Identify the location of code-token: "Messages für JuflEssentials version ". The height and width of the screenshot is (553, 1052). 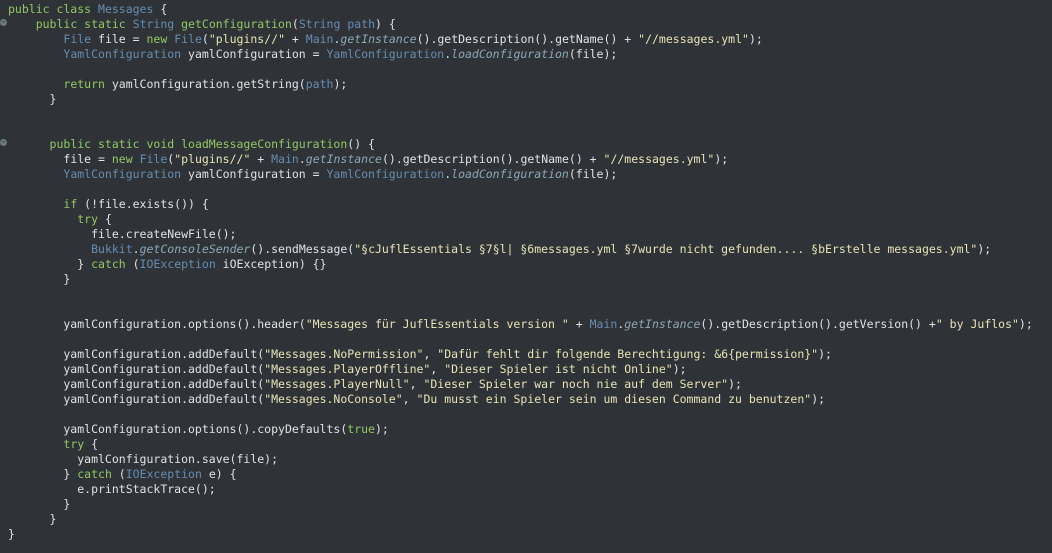
(437, 324).